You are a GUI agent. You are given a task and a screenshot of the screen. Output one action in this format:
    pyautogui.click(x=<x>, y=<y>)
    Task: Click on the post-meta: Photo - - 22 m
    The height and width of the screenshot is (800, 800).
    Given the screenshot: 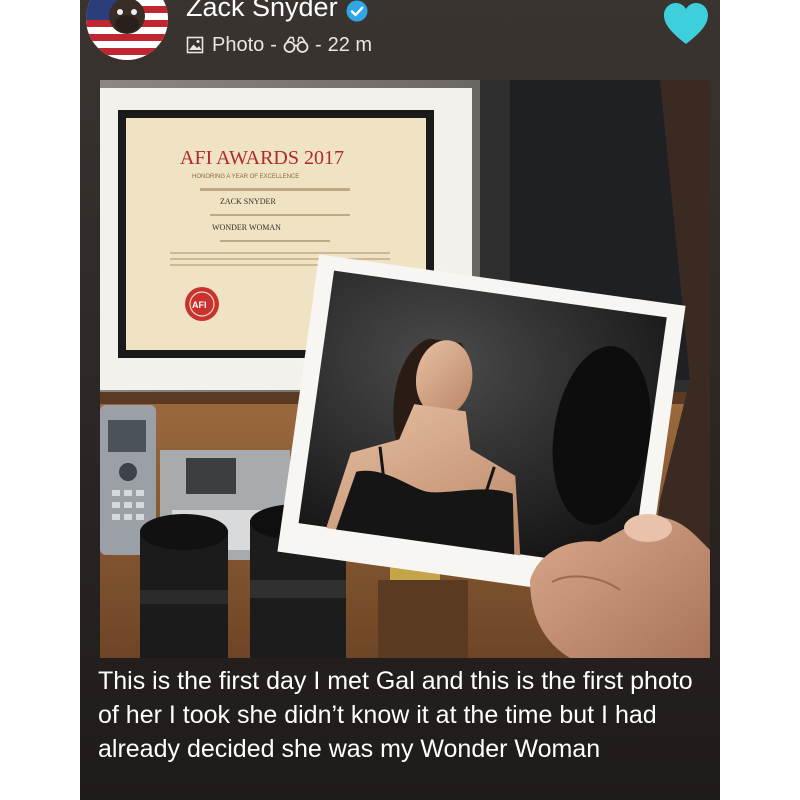 What is the action you would take?
    pyautogui.click(x=279, y=45)
    